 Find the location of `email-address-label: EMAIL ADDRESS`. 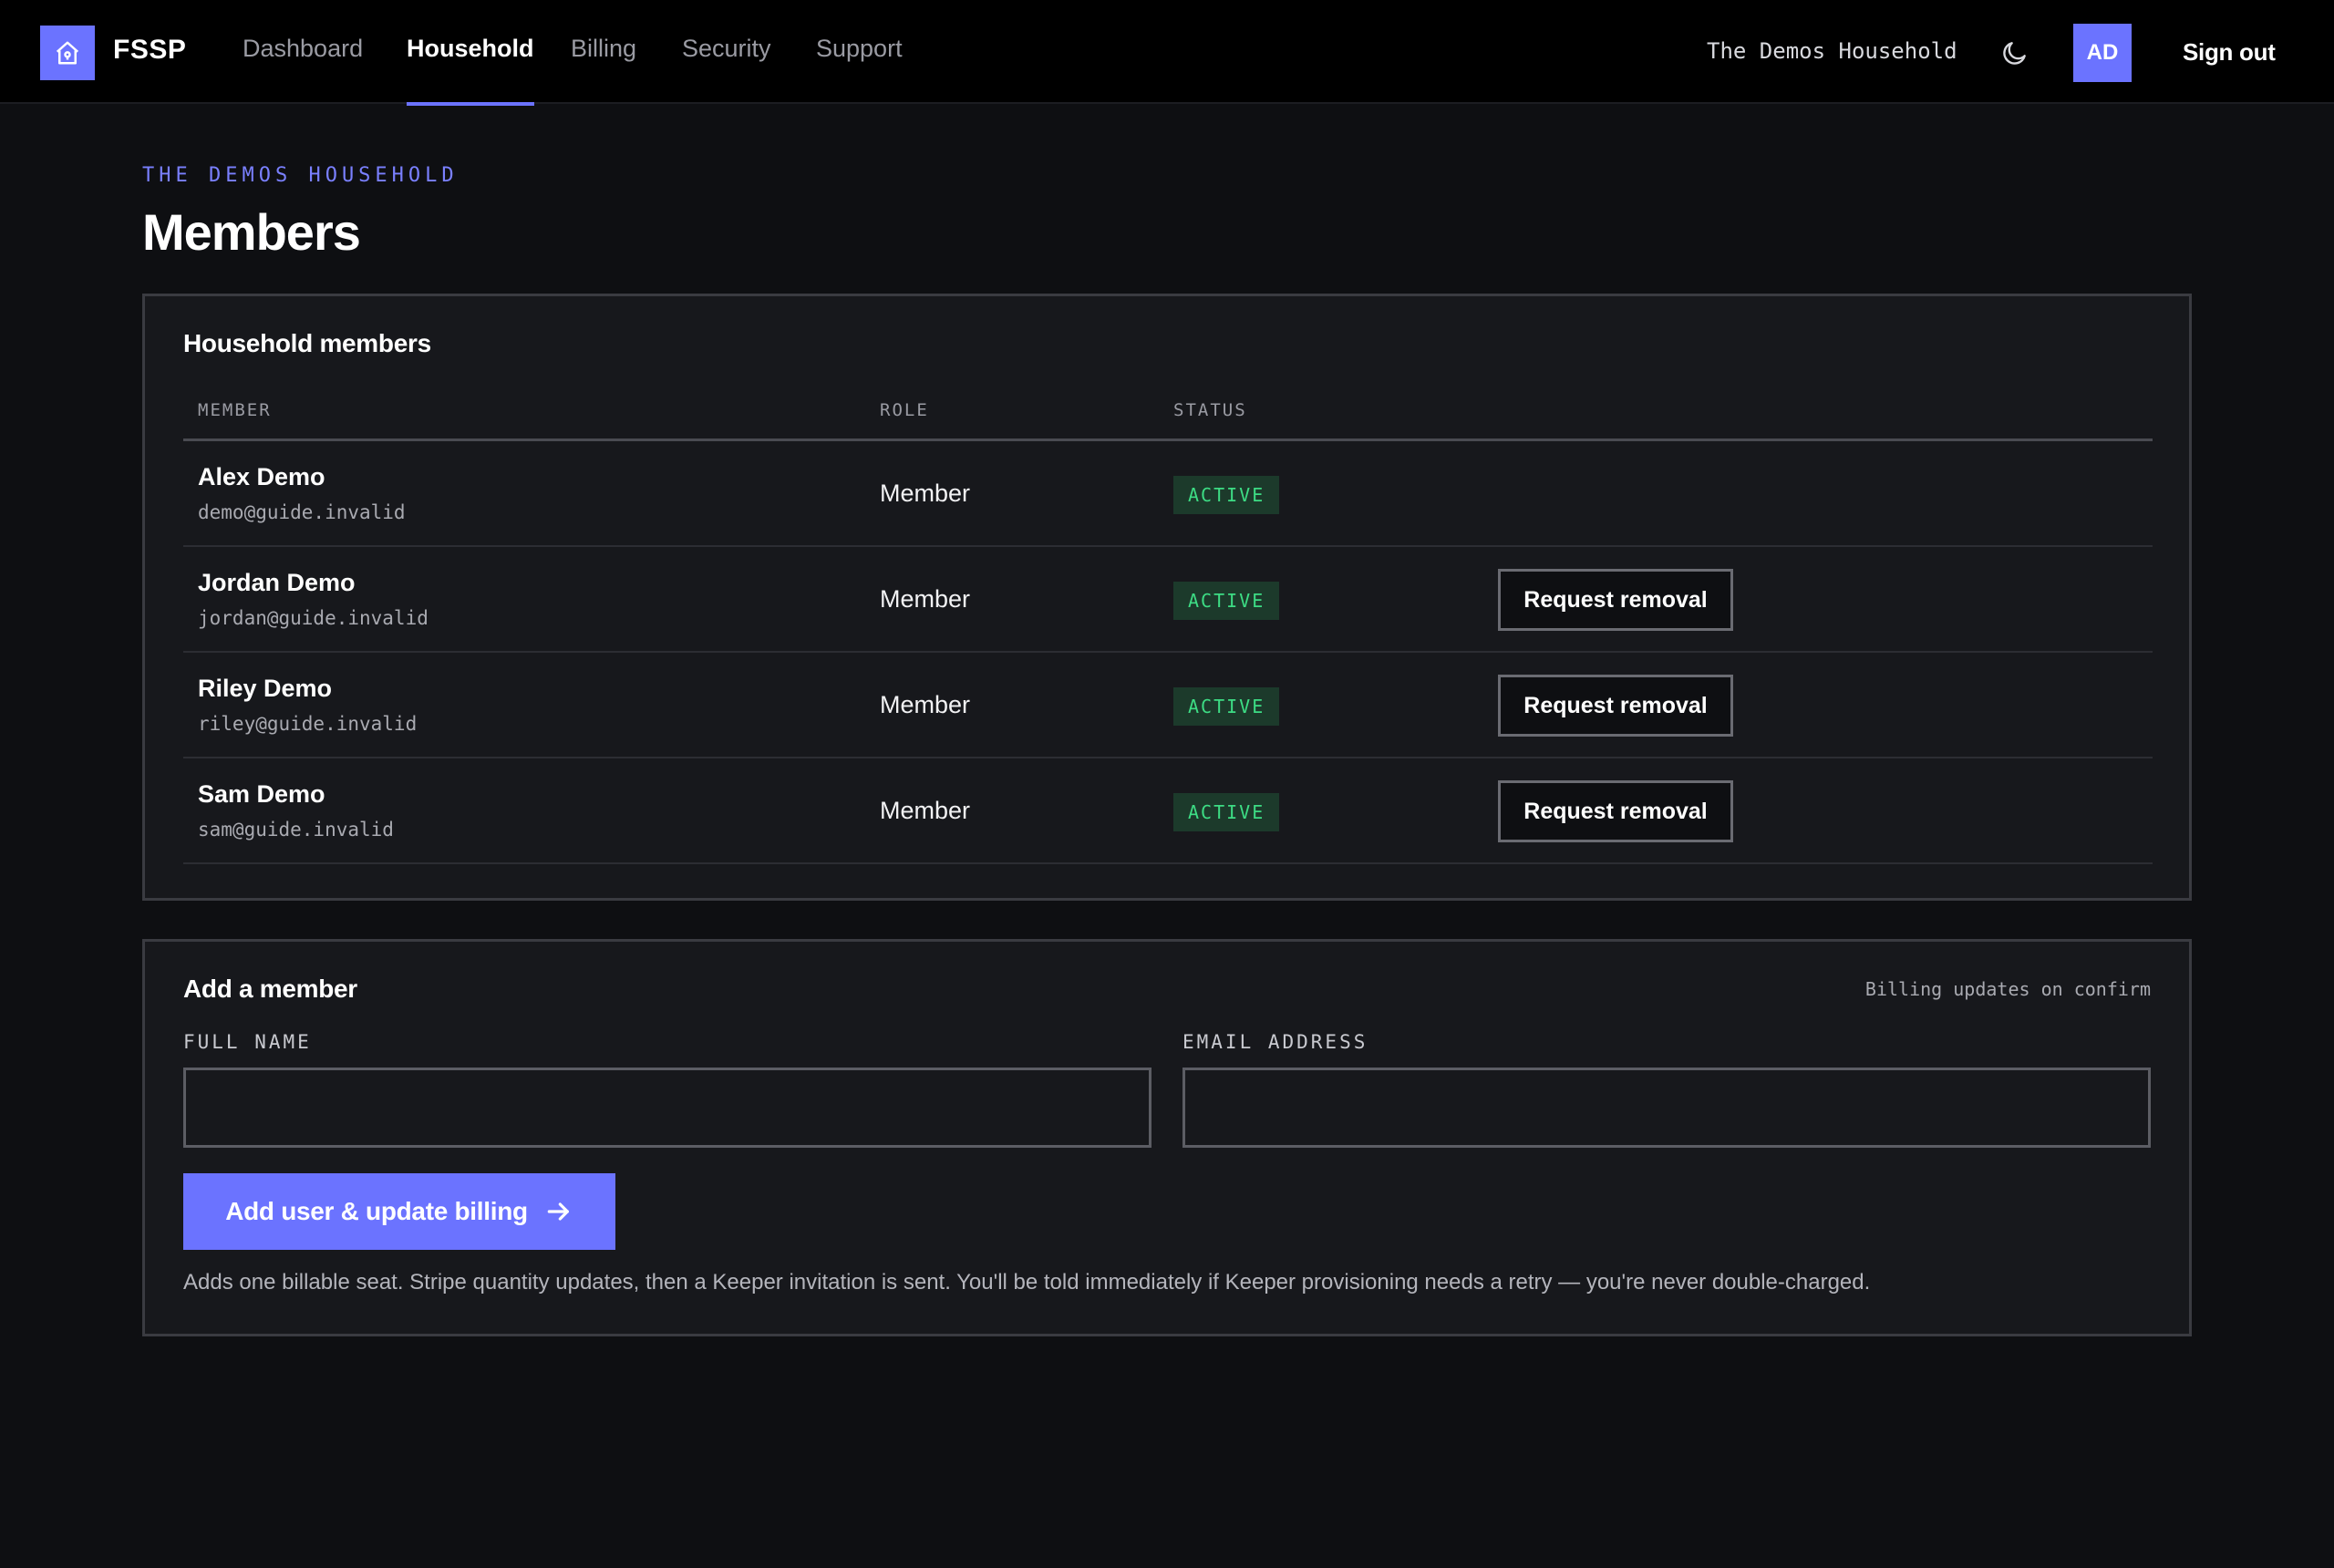

email-address-label: EMAIL ADDRESS is located at coordinates (1275, 1042).